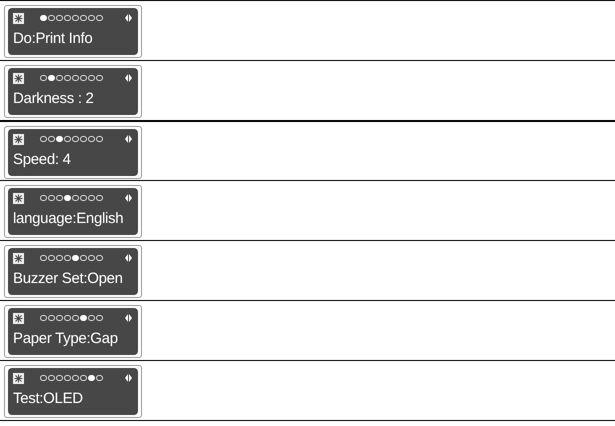 The width and height of the screenshot is (615, 426). I want to click on setting-label: Speed: 4, so click(42, 160).